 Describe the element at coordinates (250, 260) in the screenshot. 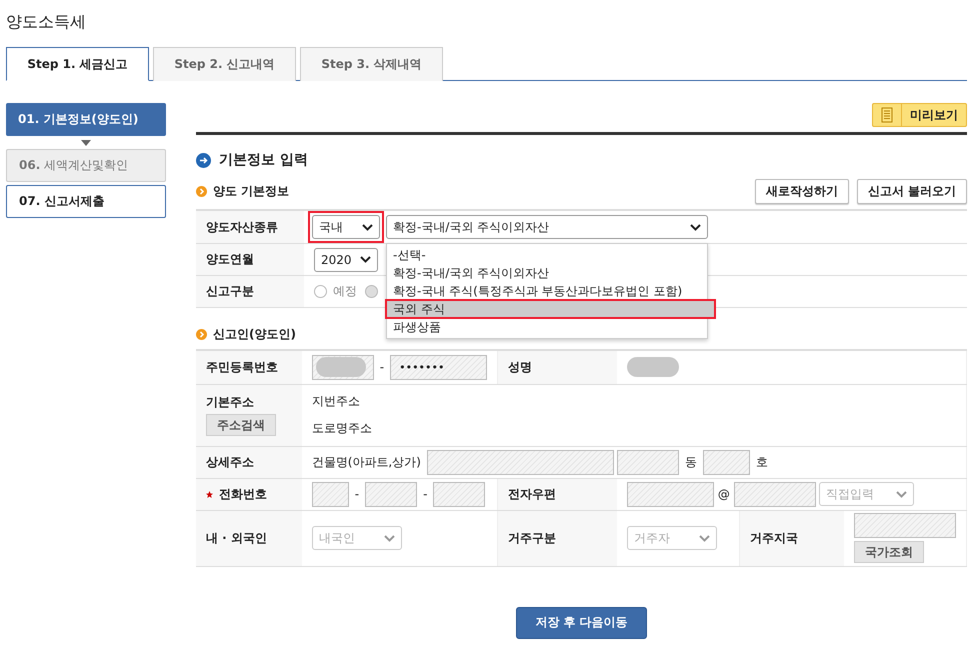

I see `field-label: 양도연월` at that location.